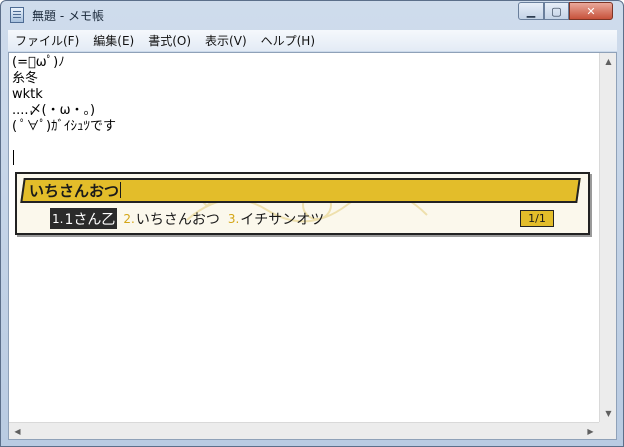  I want to click on ime-candidate-1: 1. 1さん乙, so click(84, 218).